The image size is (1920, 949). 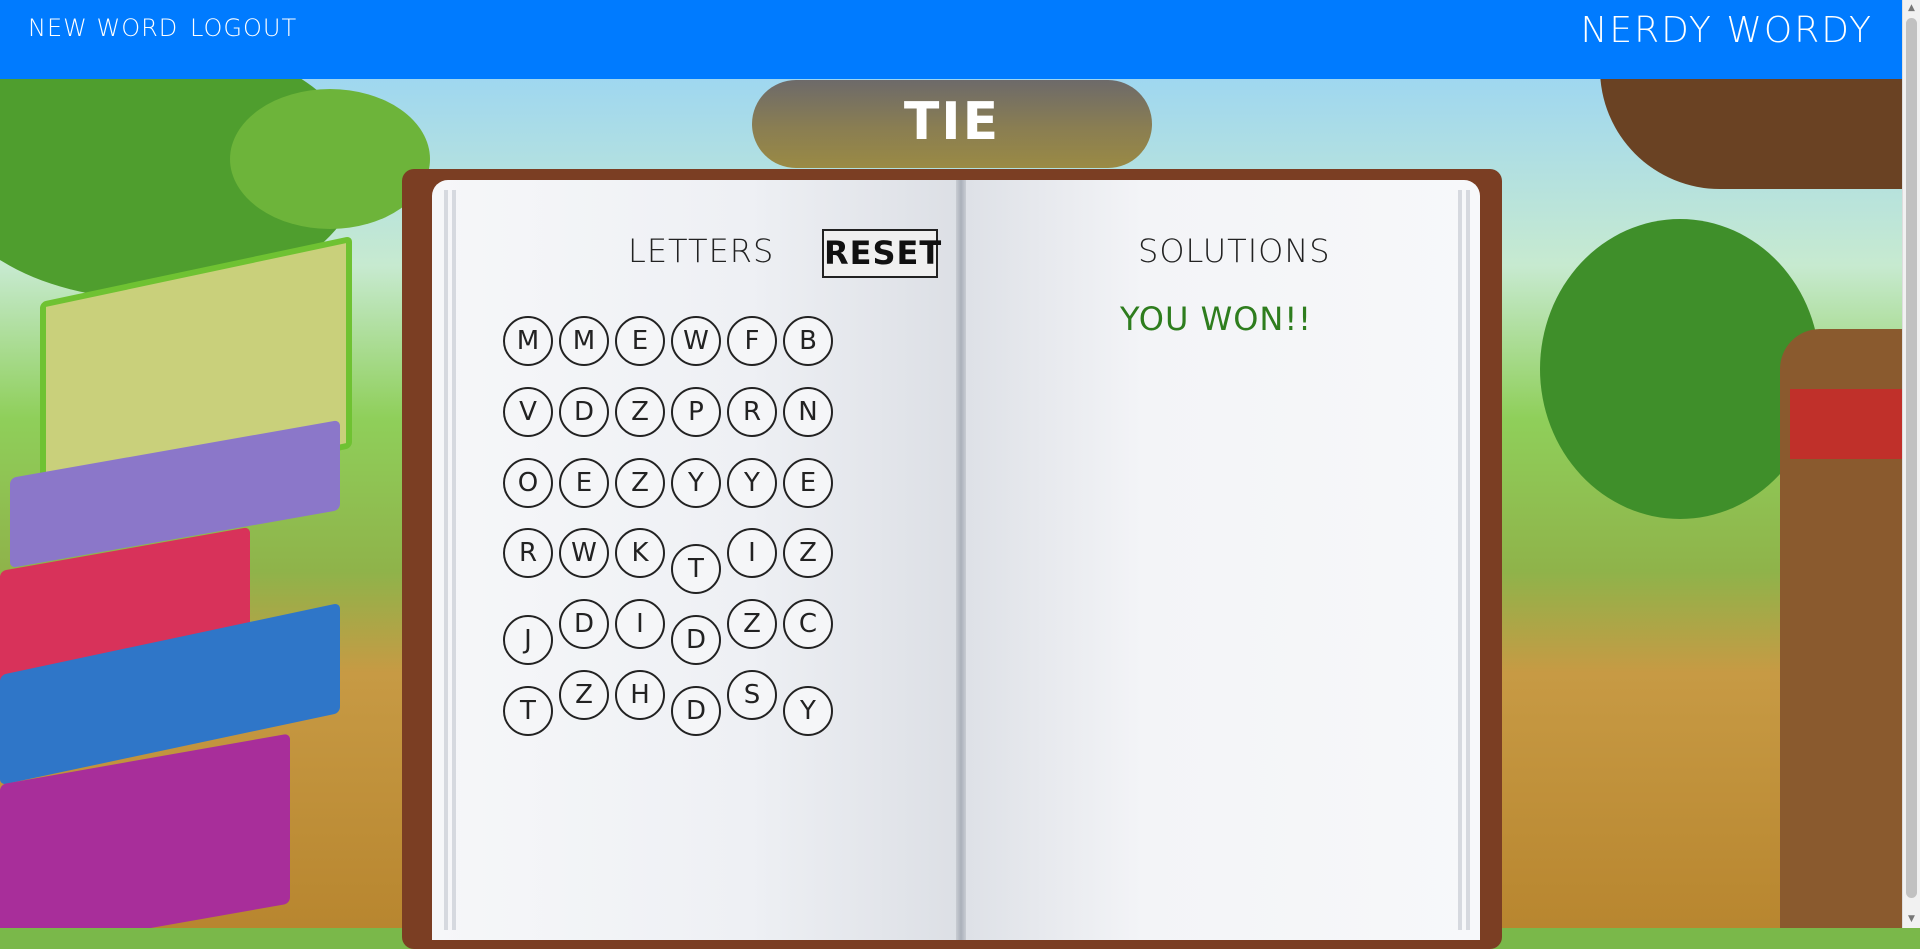 What do you see at coordinates (696, 412) in the screenshot?
I see `letter-tile: P` at bounding box center [696, 412].